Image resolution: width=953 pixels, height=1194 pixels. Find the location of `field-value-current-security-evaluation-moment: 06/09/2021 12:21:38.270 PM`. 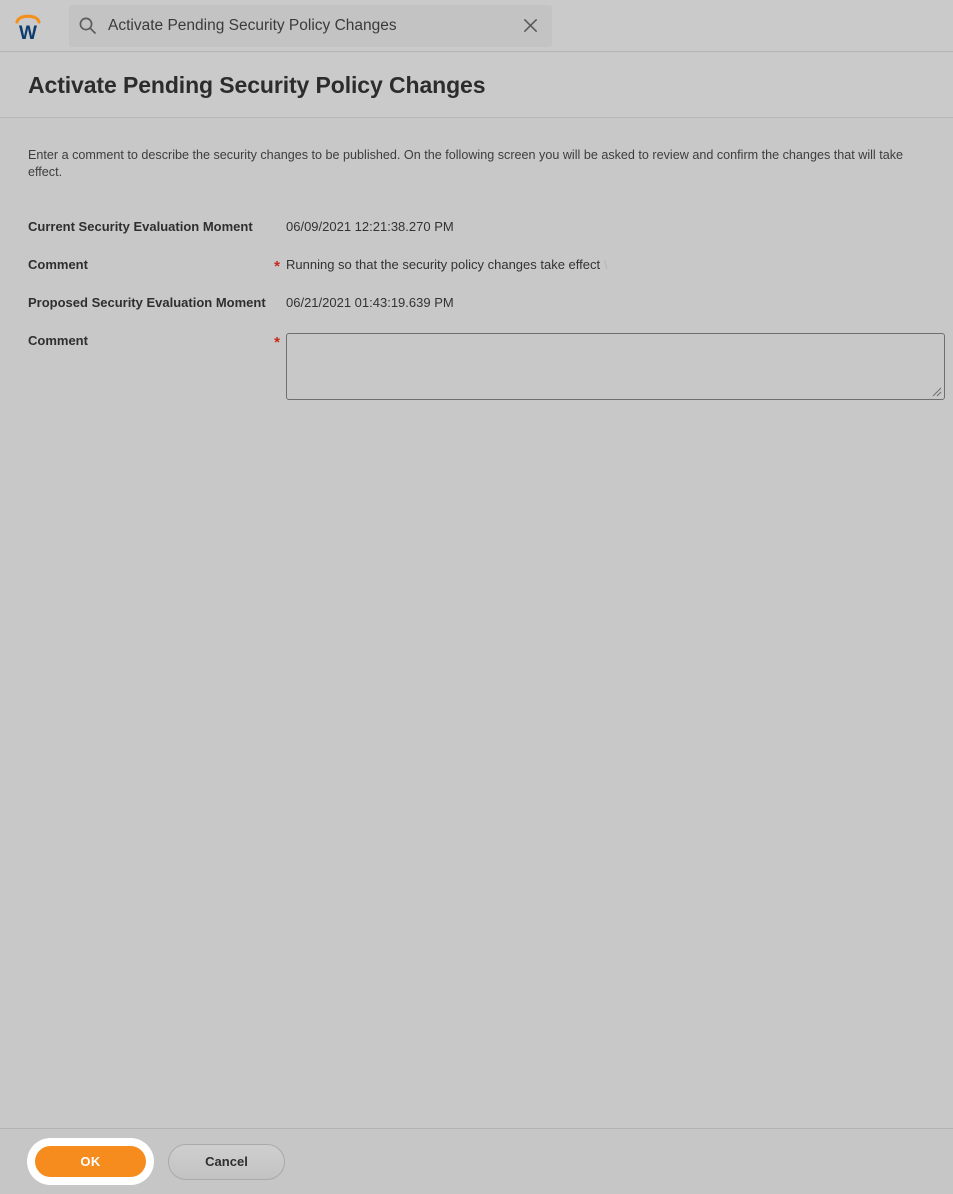

field-value-current-security-evaluation-moment: 06/09/2021 12:21:38.270 PM is located at coordinates (370, 226).